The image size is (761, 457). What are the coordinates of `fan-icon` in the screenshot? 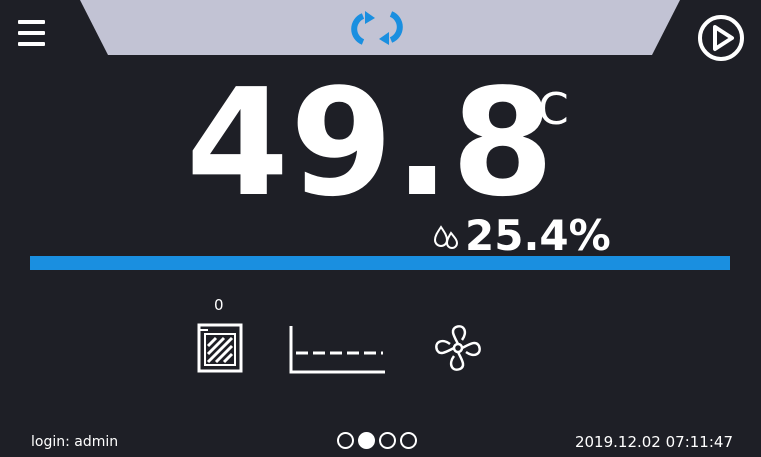 It's located at (458, 348).